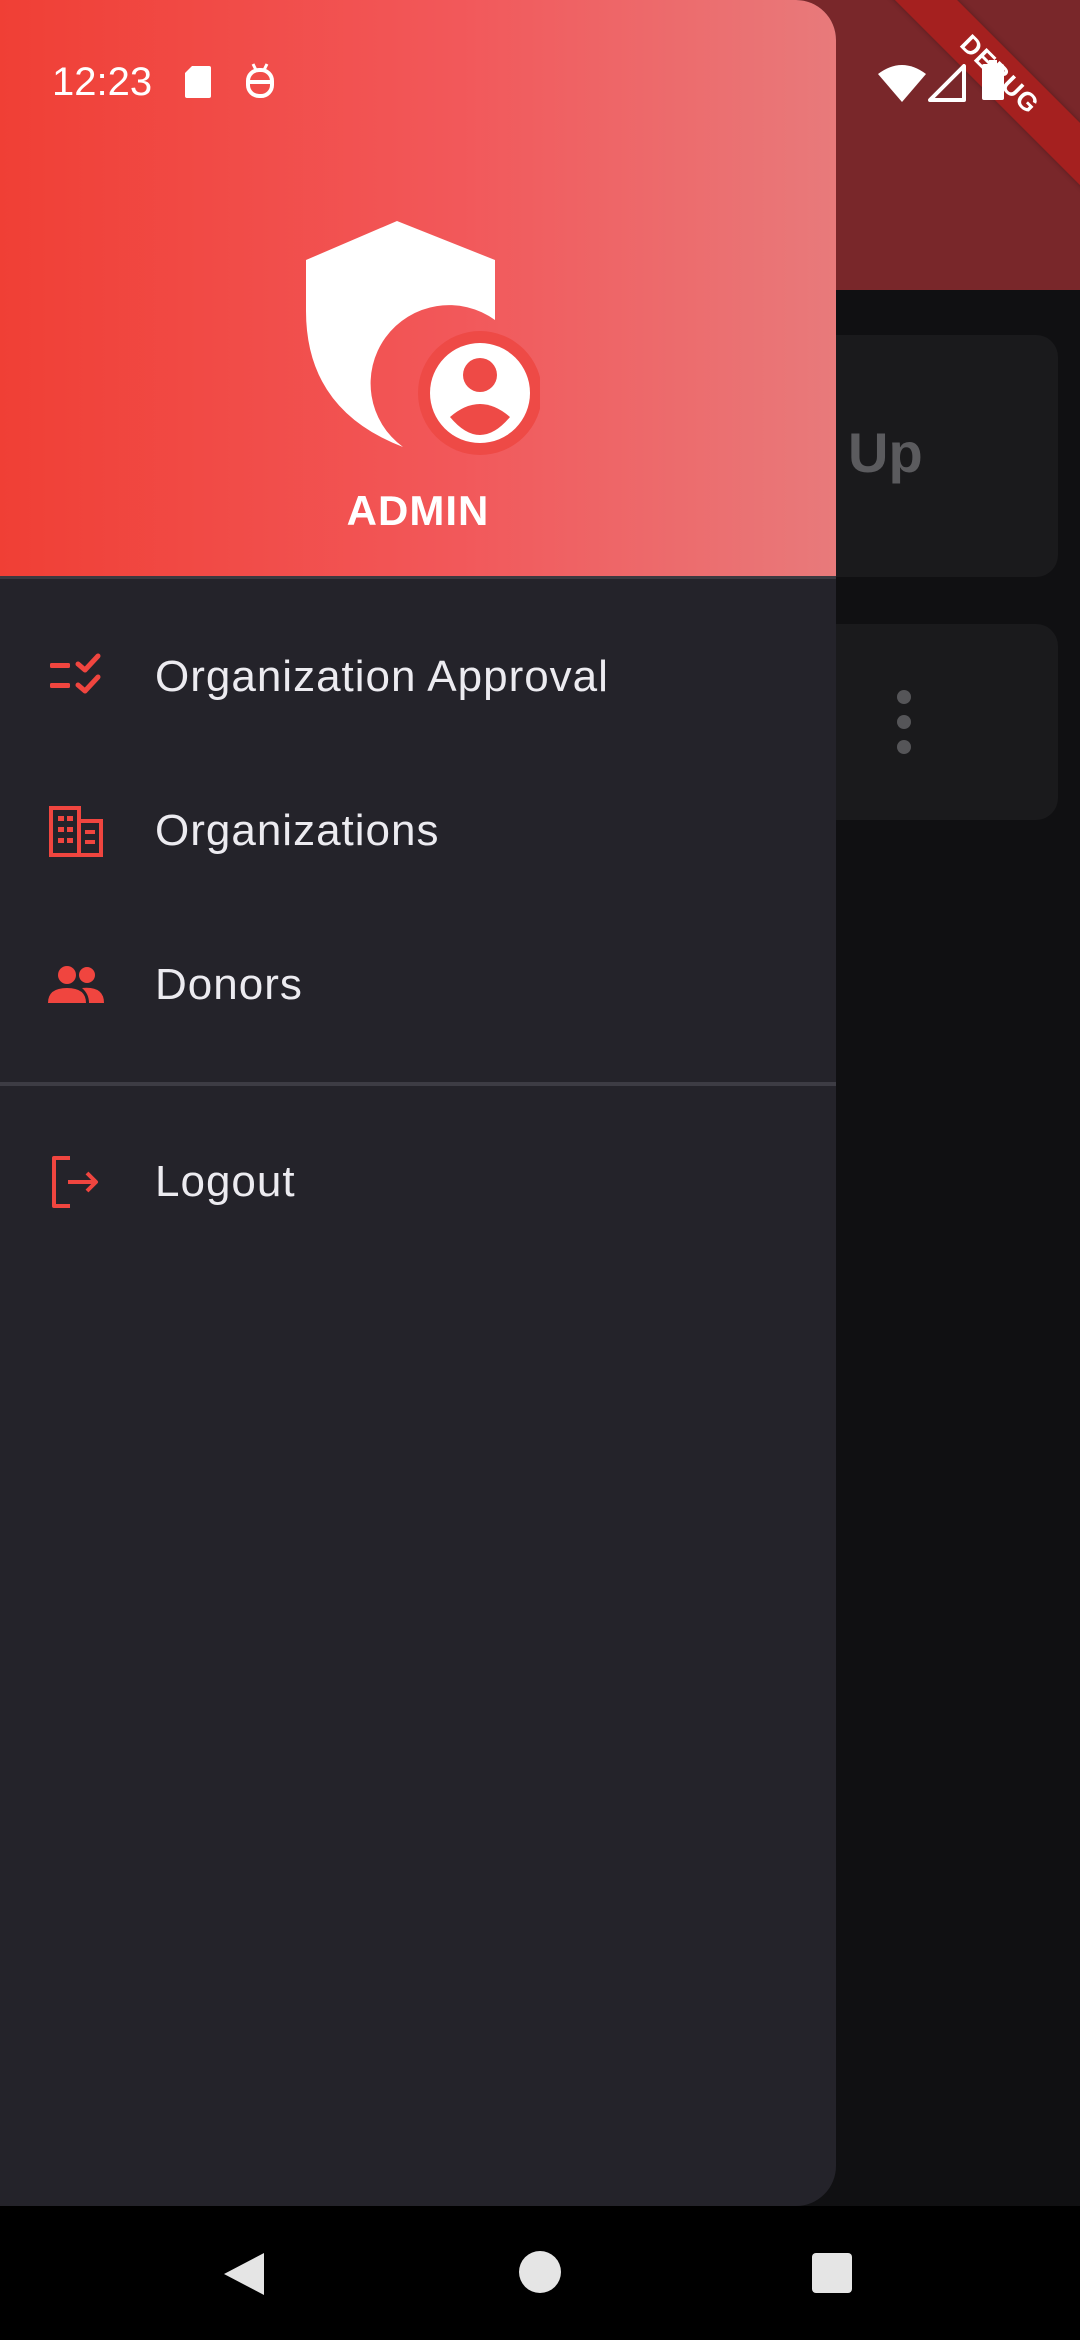 Image resolution: width=1080 pixels, height=2340 pixels. I want to click on menu-item-organizations: Organizations, so click(418, 831).